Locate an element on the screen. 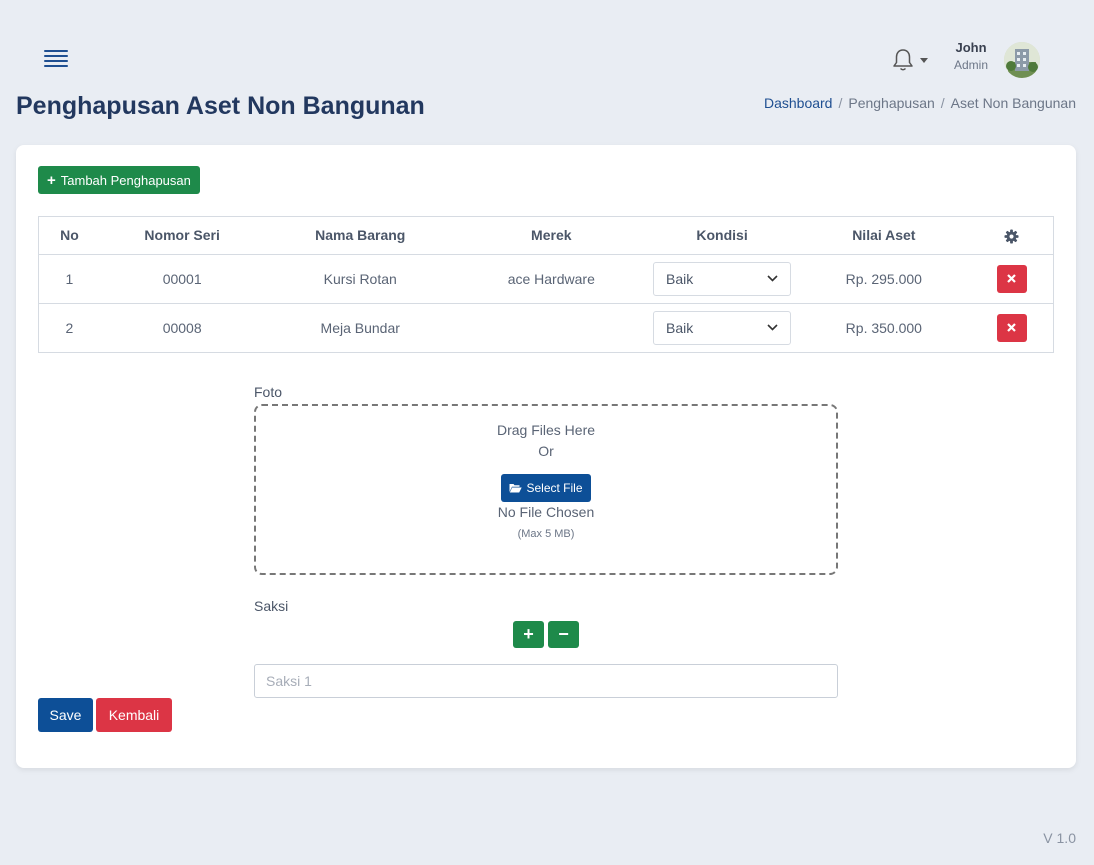  minus-icon: − is located at coordinates (563, 634).